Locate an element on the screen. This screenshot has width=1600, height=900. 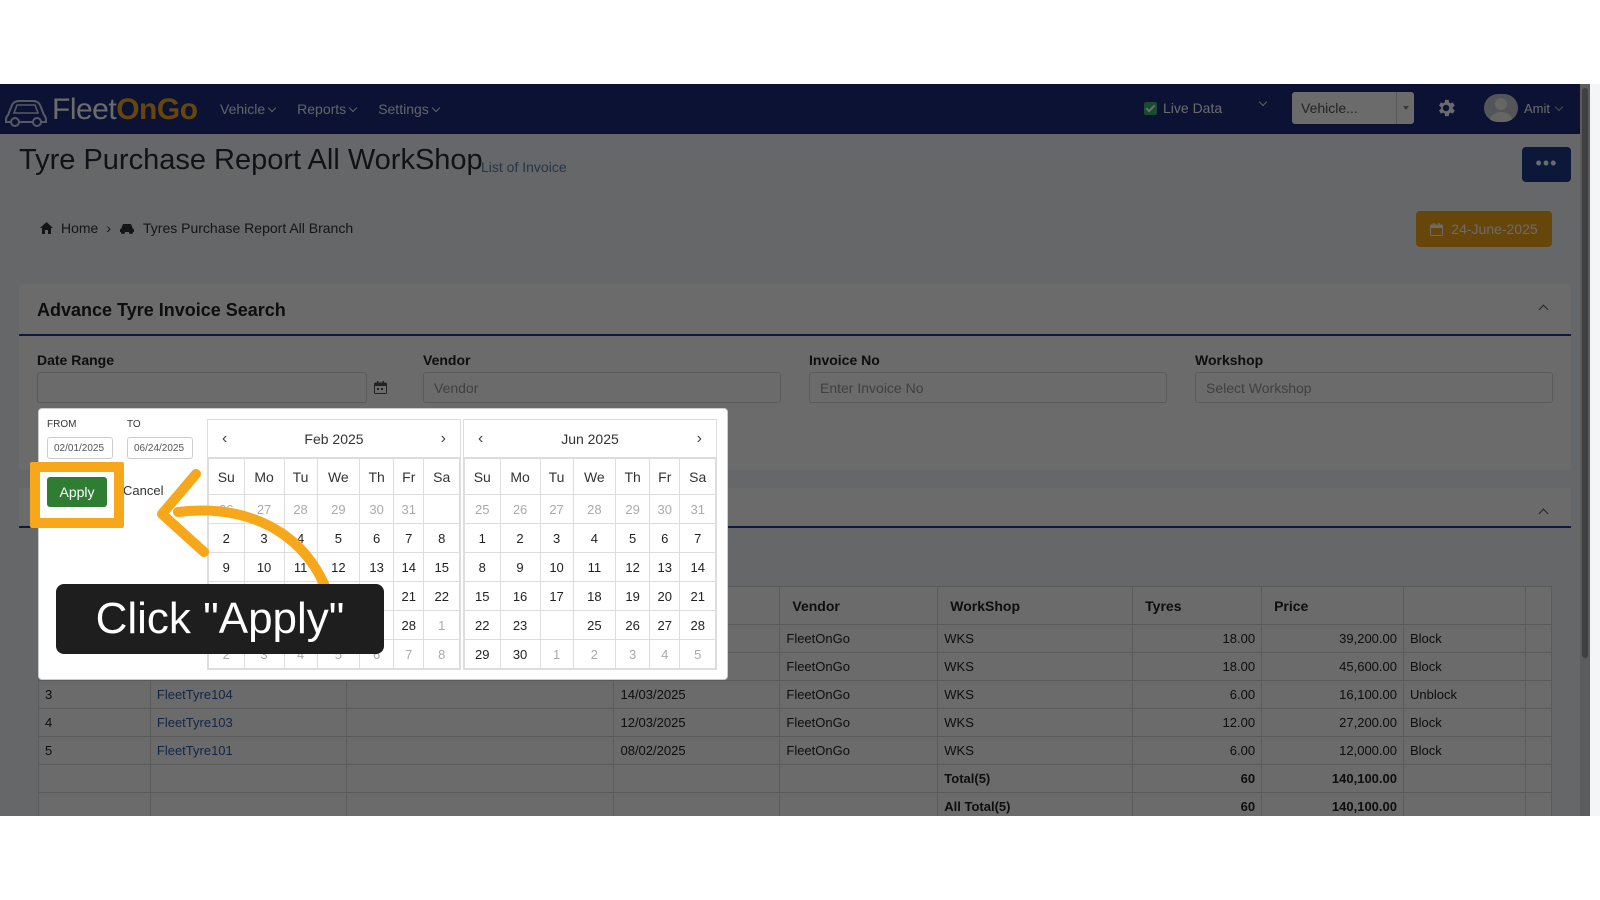
user-menu: Amit is located at coordinates (1524, 108).